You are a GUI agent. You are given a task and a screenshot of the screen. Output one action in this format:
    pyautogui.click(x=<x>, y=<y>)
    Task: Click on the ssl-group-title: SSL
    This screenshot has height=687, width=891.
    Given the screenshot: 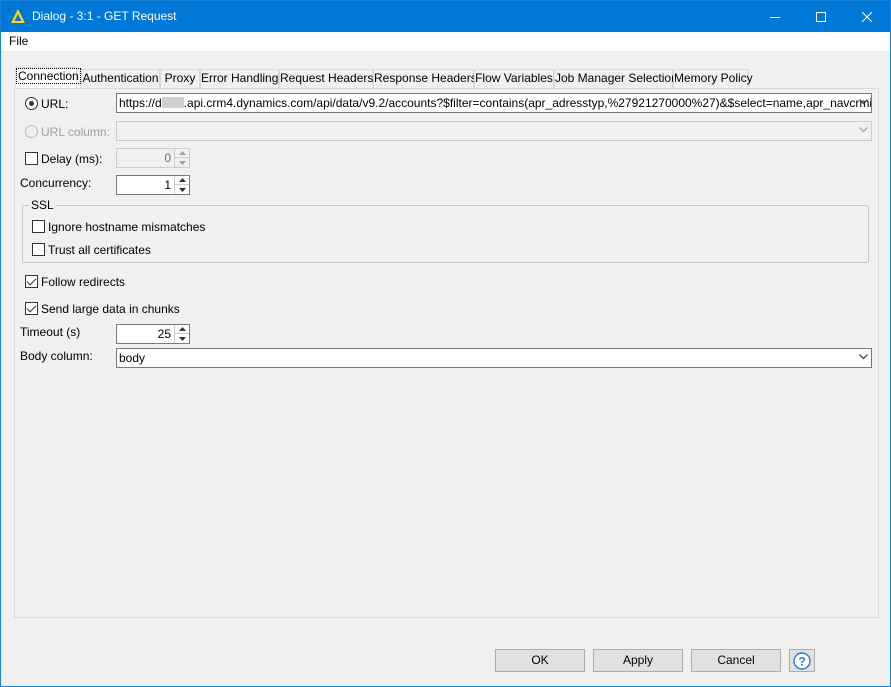 What is the action you would take?
    pyautogui.click(x=42, y=205)
    